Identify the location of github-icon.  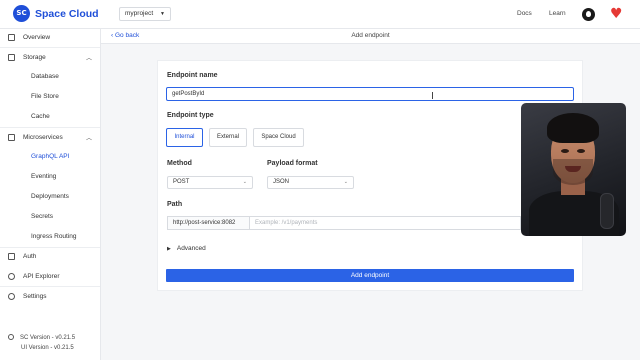
(588, 14).